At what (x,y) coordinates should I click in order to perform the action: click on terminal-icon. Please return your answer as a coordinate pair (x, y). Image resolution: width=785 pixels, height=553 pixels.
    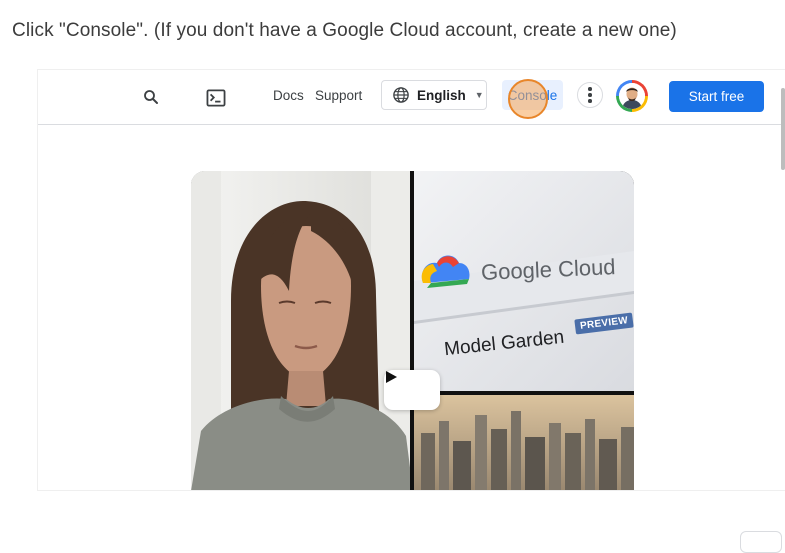
    Looking at the image, I should click on (216, 98).